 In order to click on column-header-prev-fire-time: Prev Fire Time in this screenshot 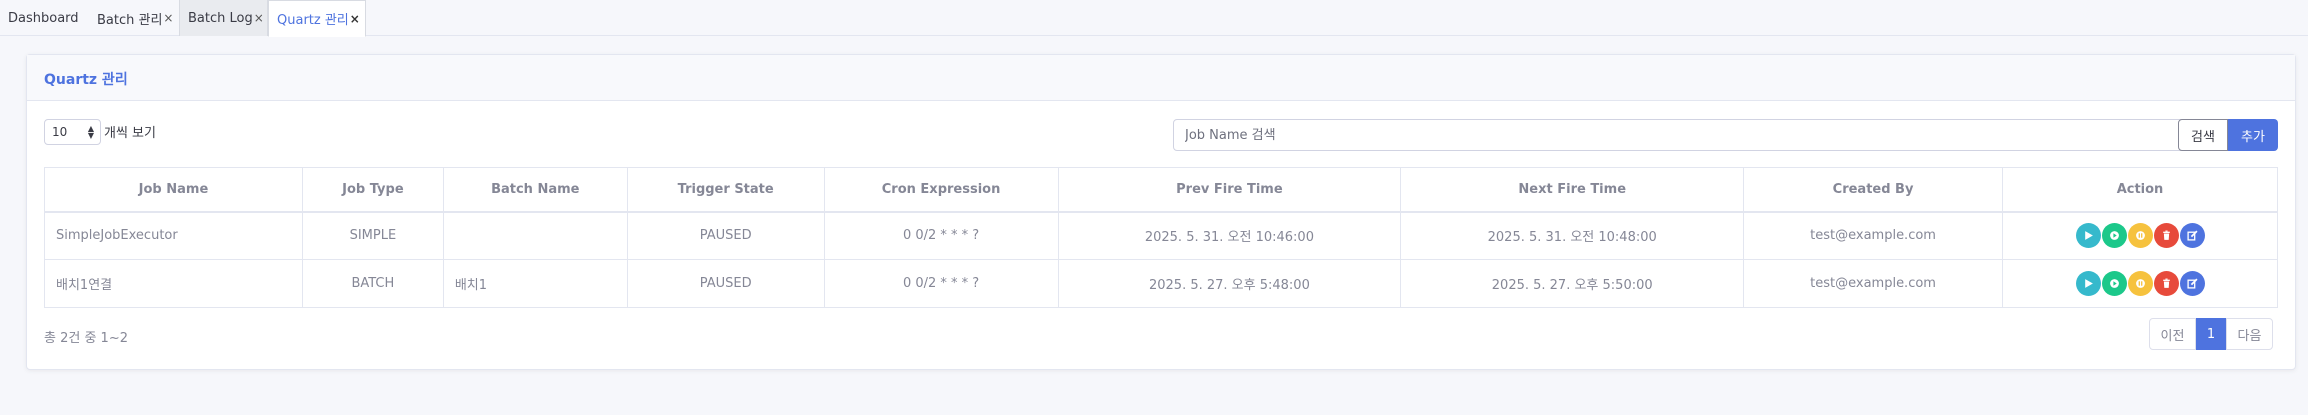, I will do `click(1229, 190)`.